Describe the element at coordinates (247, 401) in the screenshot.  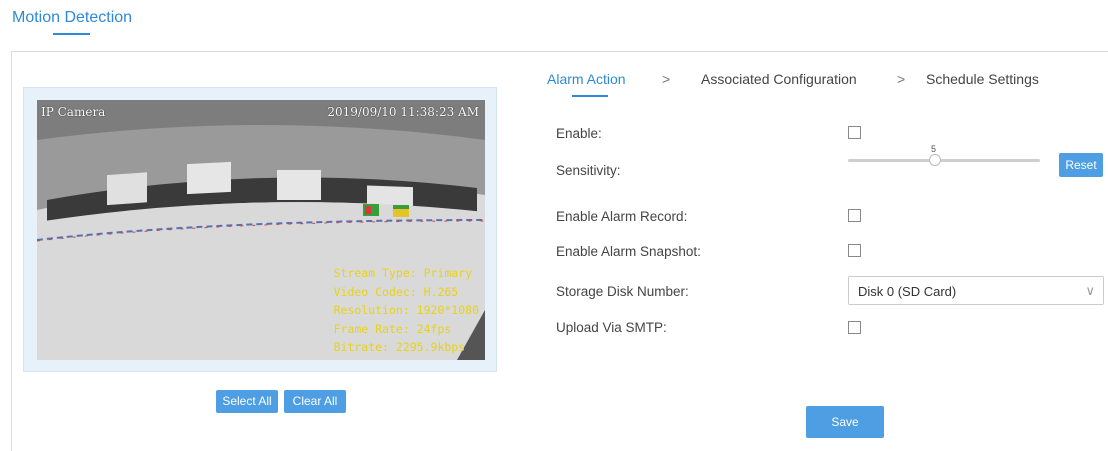
I see `select-all-button: Select All` at that location.